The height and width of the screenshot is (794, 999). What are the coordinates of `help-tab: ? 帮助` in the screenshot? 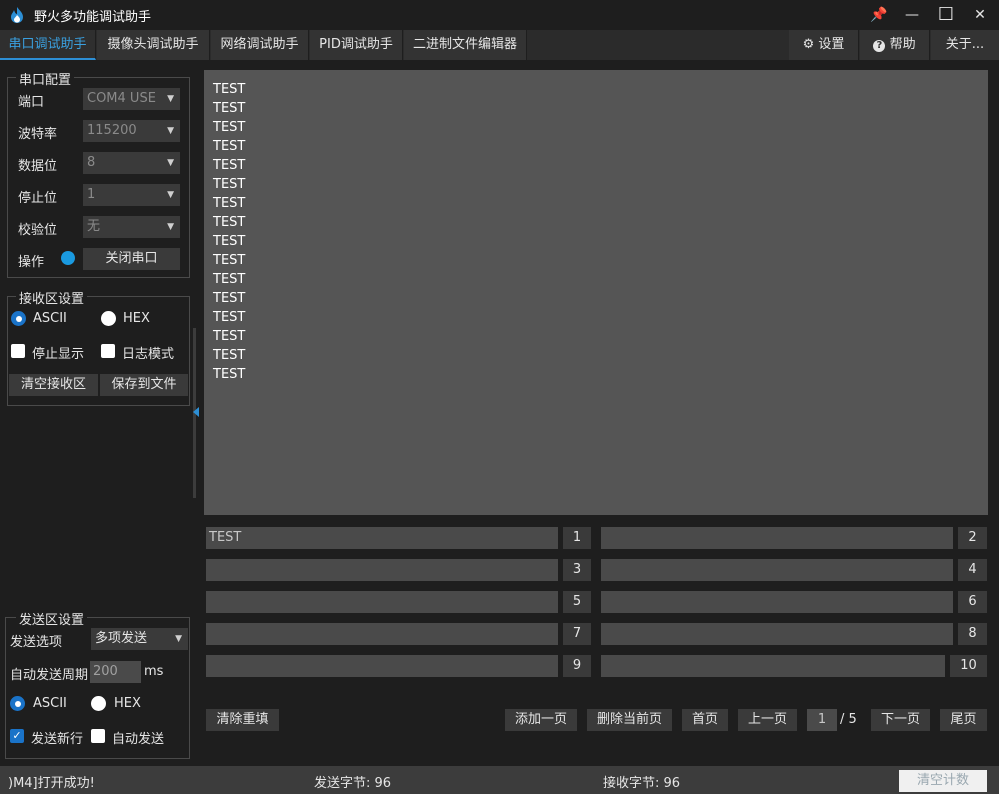 It's located at (895, 45).